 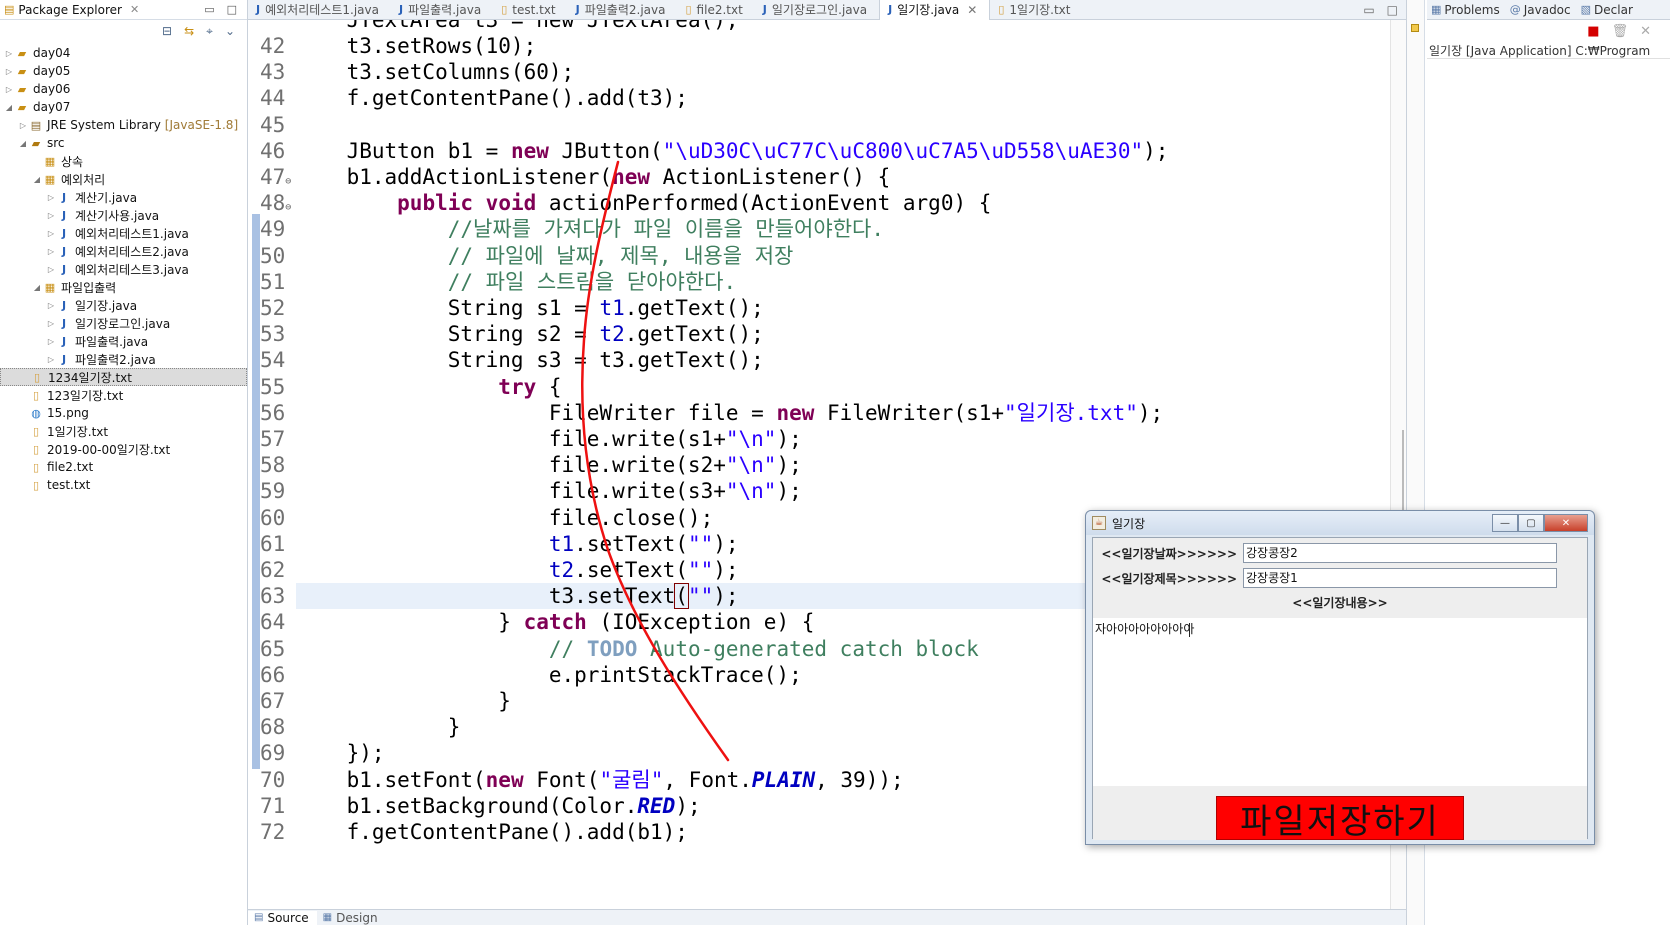 What do you see at coordinates (123, 413) in the screenshot?
I see `tree-item: ◍ 15.png` at bounding box center [123, 413].